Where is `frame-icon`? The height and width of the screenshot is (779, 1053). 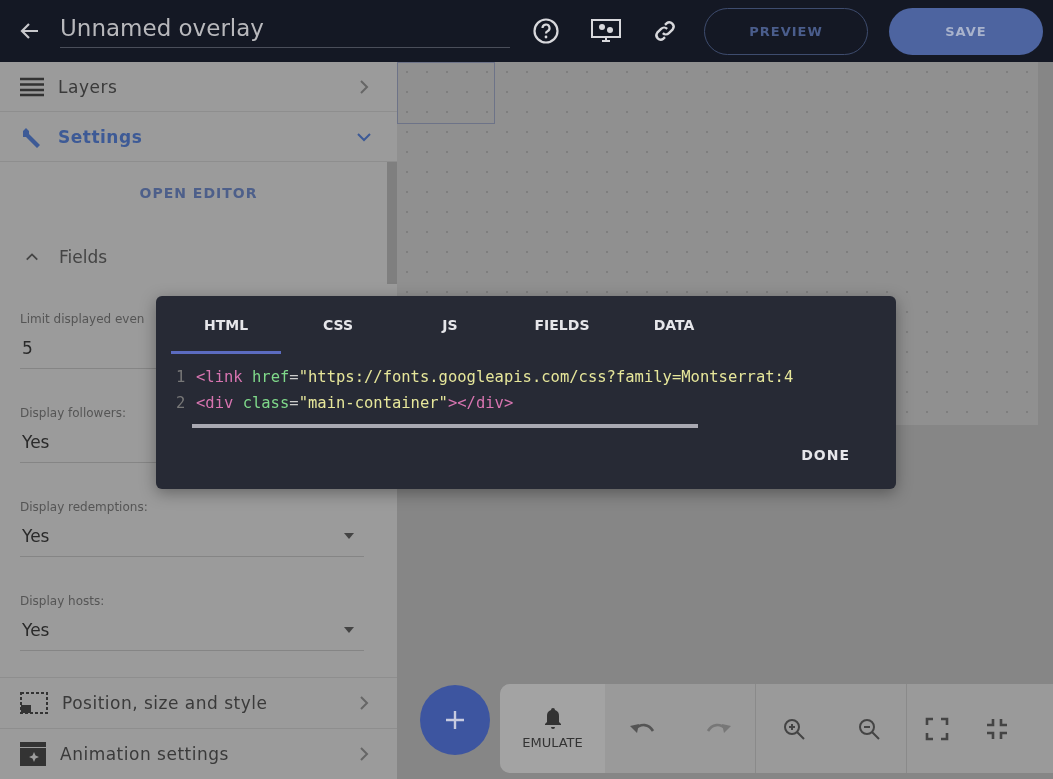
frame-icon is located at coordinates (34, 703).